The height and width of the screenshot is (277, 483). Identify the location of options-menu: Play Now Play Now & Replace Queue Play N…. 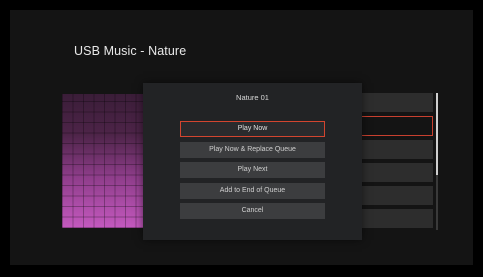
(252, 172).